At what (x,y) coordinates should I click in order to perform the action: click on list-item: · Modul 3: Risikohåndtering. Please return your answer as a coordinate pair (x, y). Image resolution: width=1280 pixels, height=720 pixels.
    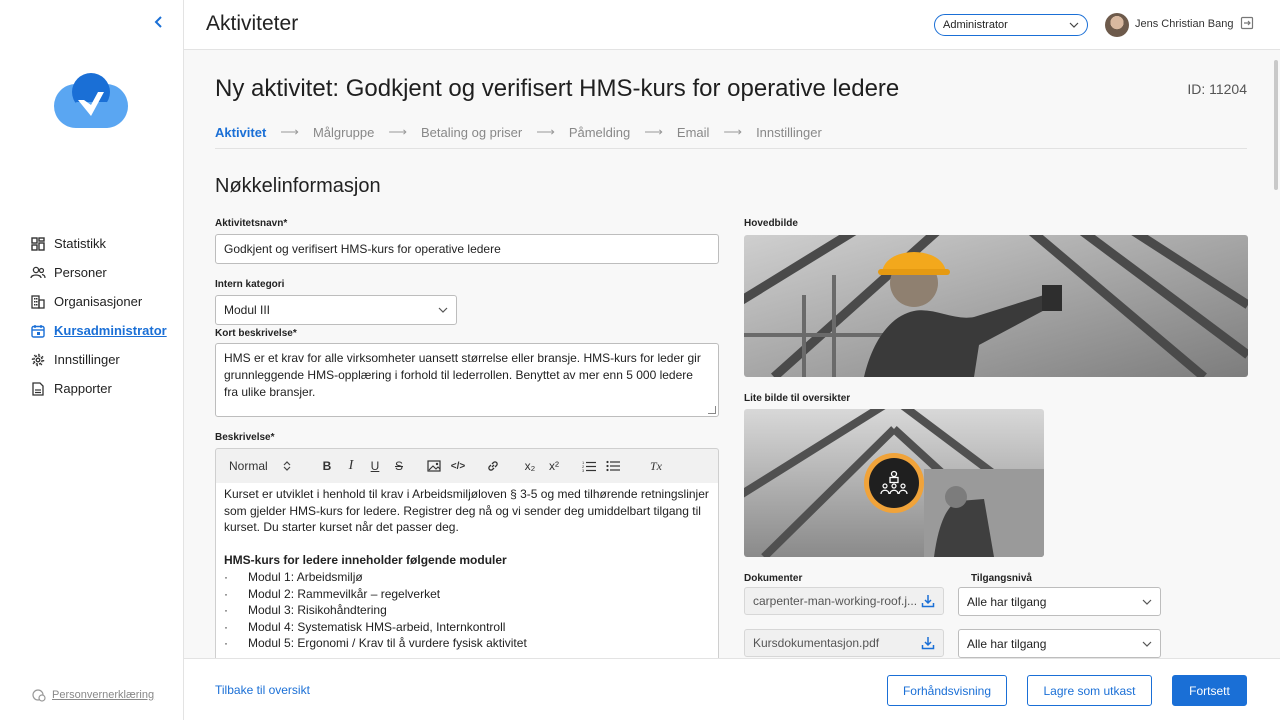
    Looking at the image, I should click on (305, 610).